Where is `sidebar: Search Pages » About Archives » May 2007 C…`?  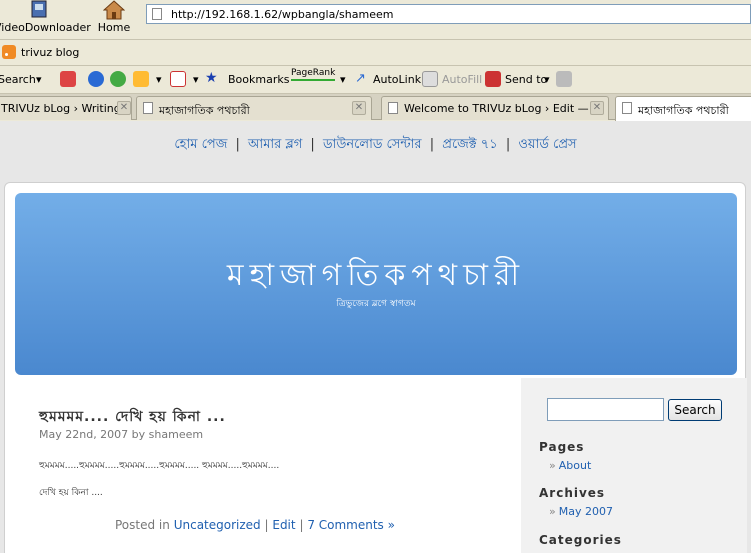 sidebar: Search Pages » About Archives » May 2007 C… is located at coordinates (634, 465).